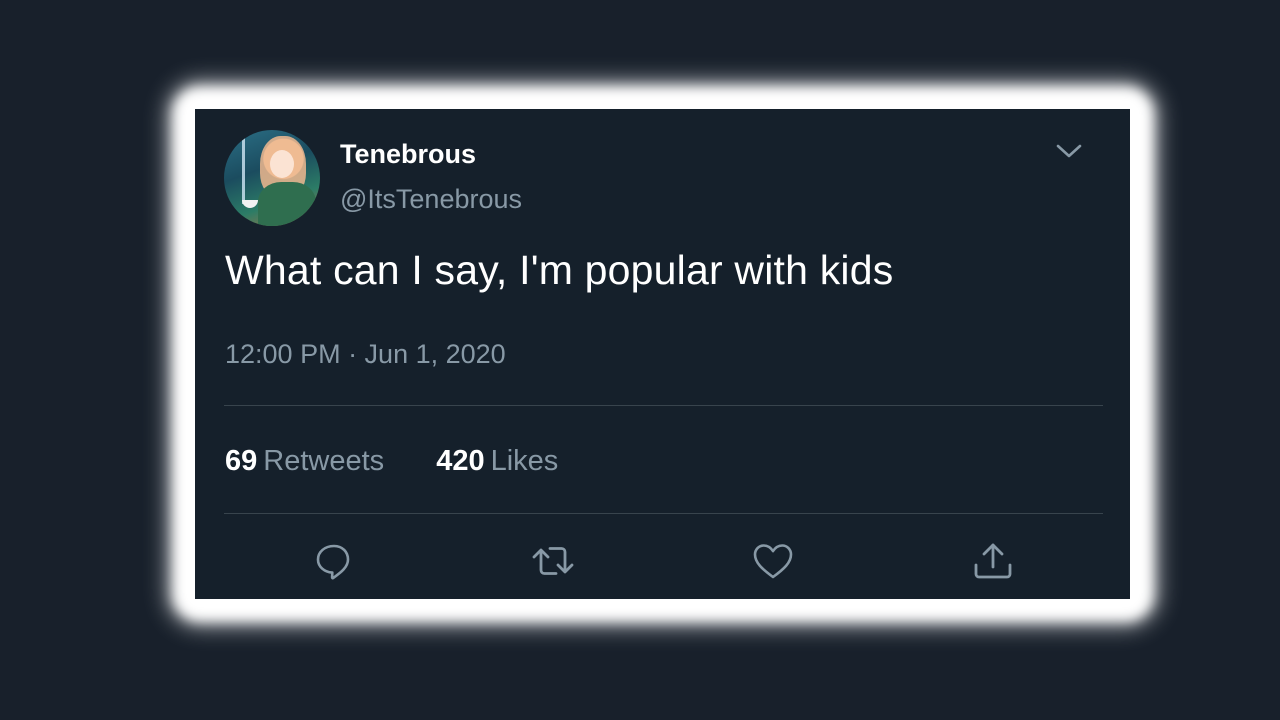  I want to click on retweets-count: 69, so click(241, 461).